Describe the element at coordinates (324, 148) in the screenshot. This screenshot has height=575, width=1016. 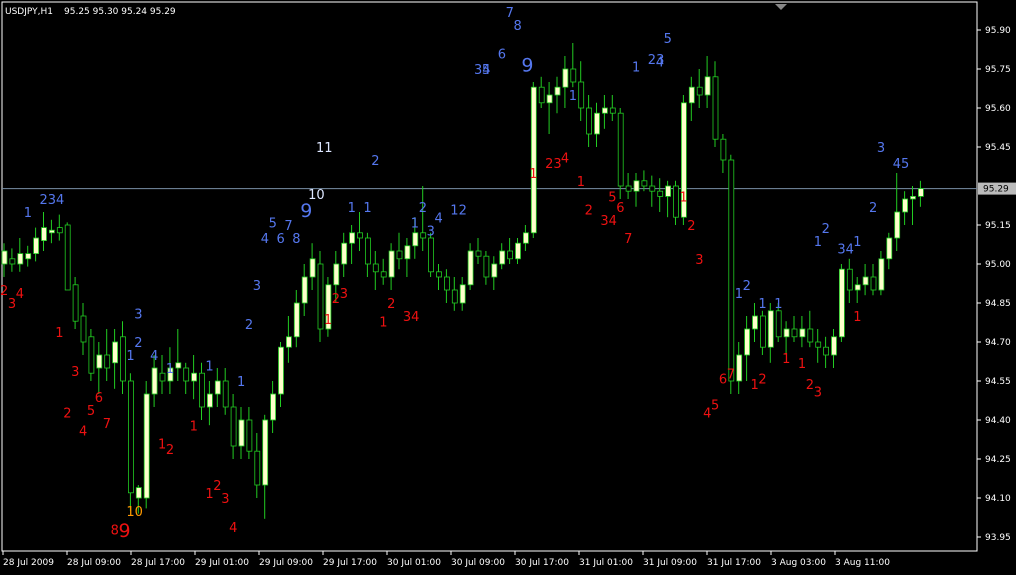
I see `count-label: 11` at that location.